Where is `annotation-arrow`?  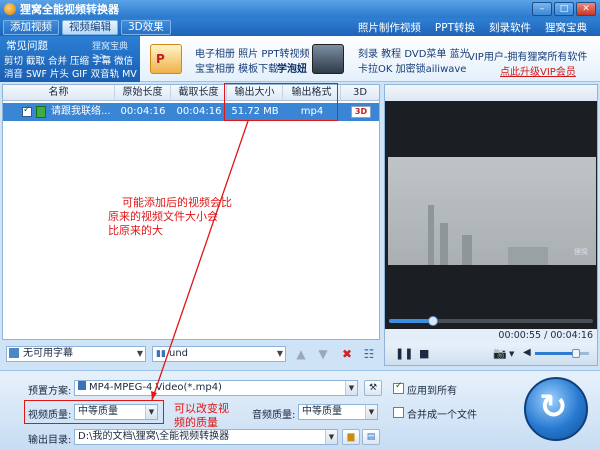
annotation-arrow is located at coordinates (200, 260).